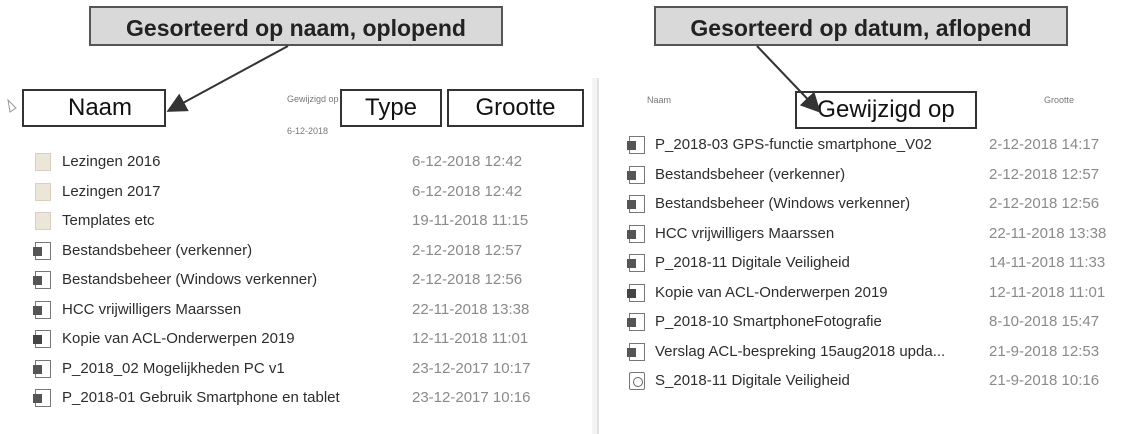  What do you see at coordinates (1044, 351) in the screenshot?
I see `file-modified-date: 21-9-2018 12:53` at bounding box center [1044, 351].